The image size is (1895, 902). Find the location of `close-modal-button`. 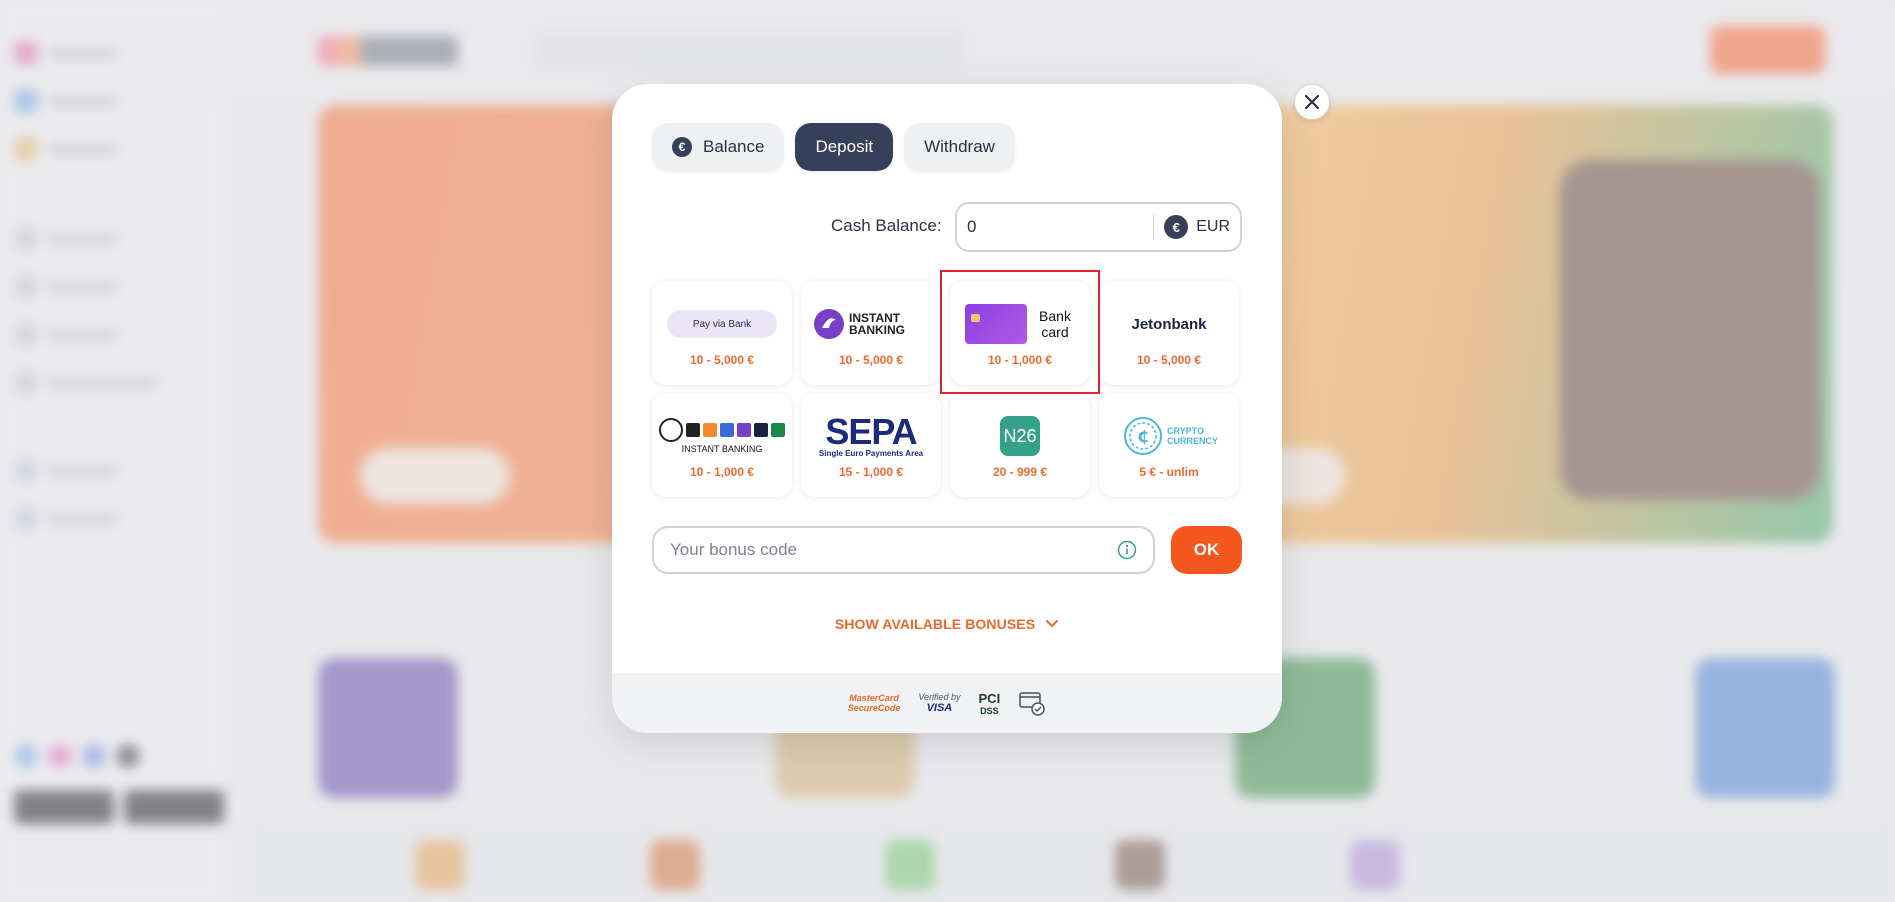

close-modal-button is located at coordinates (1312, 102).